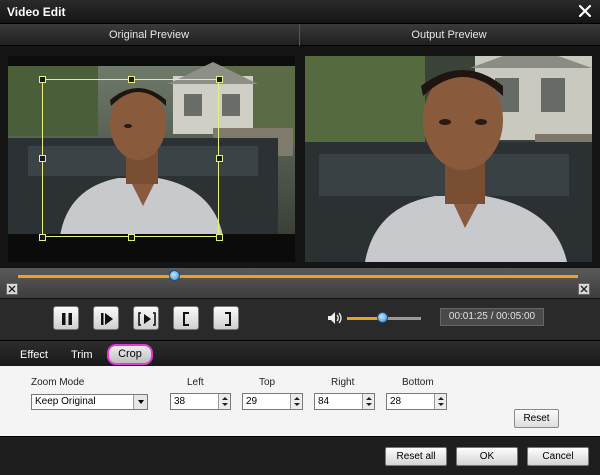 The image size is (600, 475). I want to click on zoom-mode-label: Zoom Mode, so click(58, 382).